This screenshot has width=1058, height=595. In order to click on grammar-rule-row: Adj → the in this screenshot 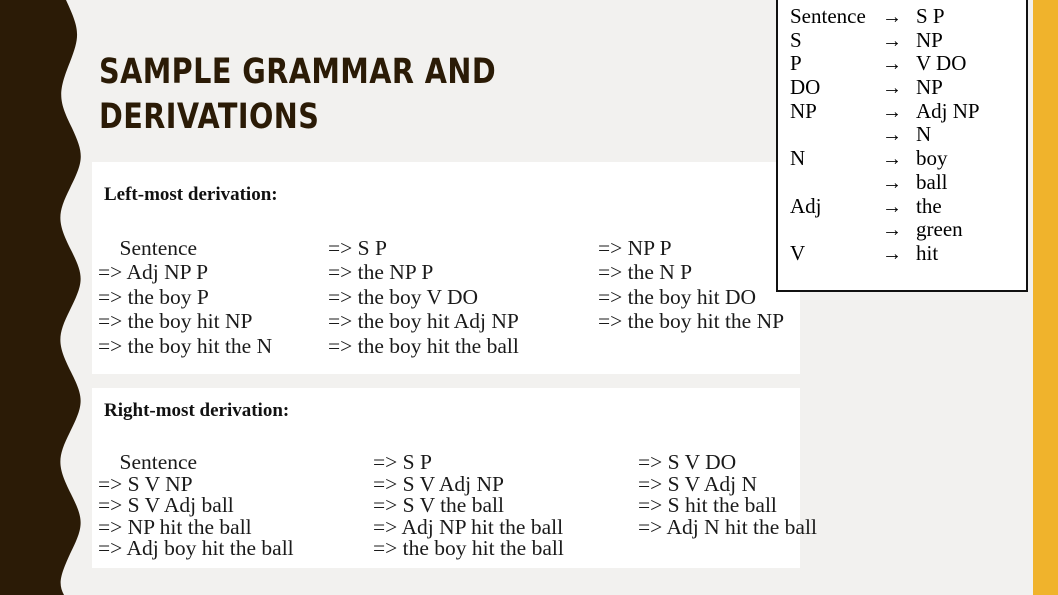, I will do `click(906, 206)`.